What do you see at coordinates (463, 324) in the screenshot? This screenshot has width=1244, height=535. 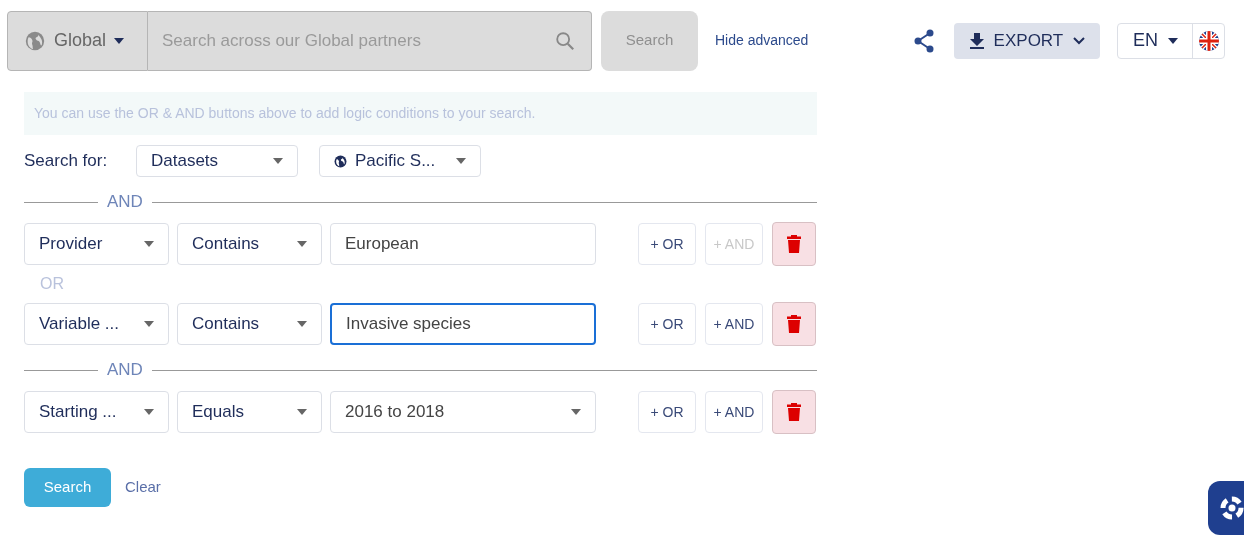 I see `value-field: Invasive species` at bounding box center [463, 324].